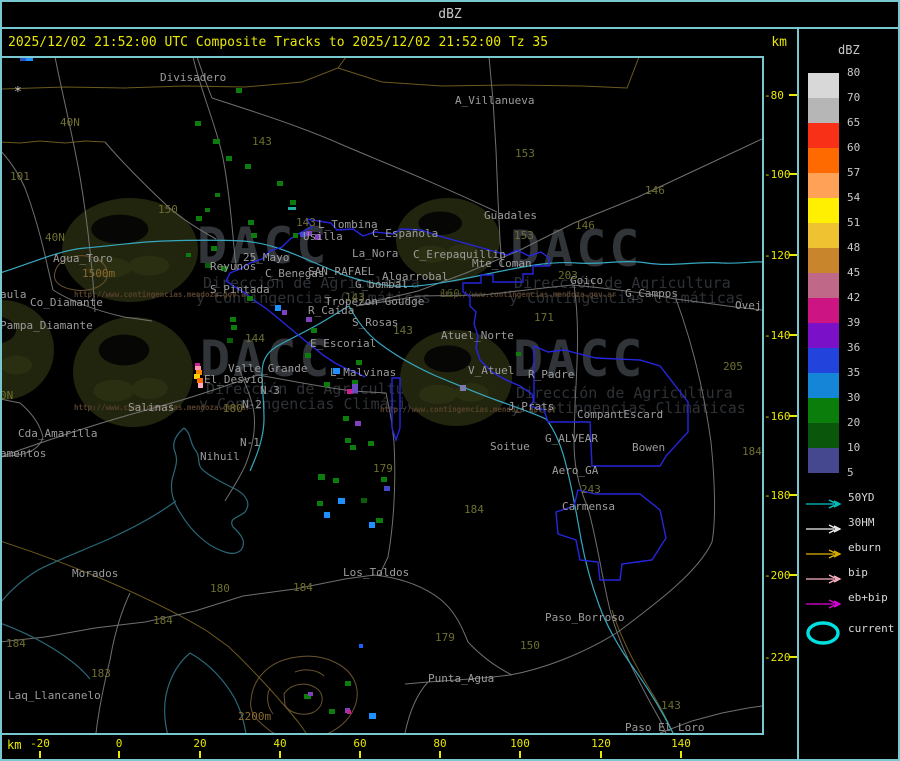  Describe the element at coordinates (233, 266) in the screenshot. I see `place-label: Reyunos` at that location.